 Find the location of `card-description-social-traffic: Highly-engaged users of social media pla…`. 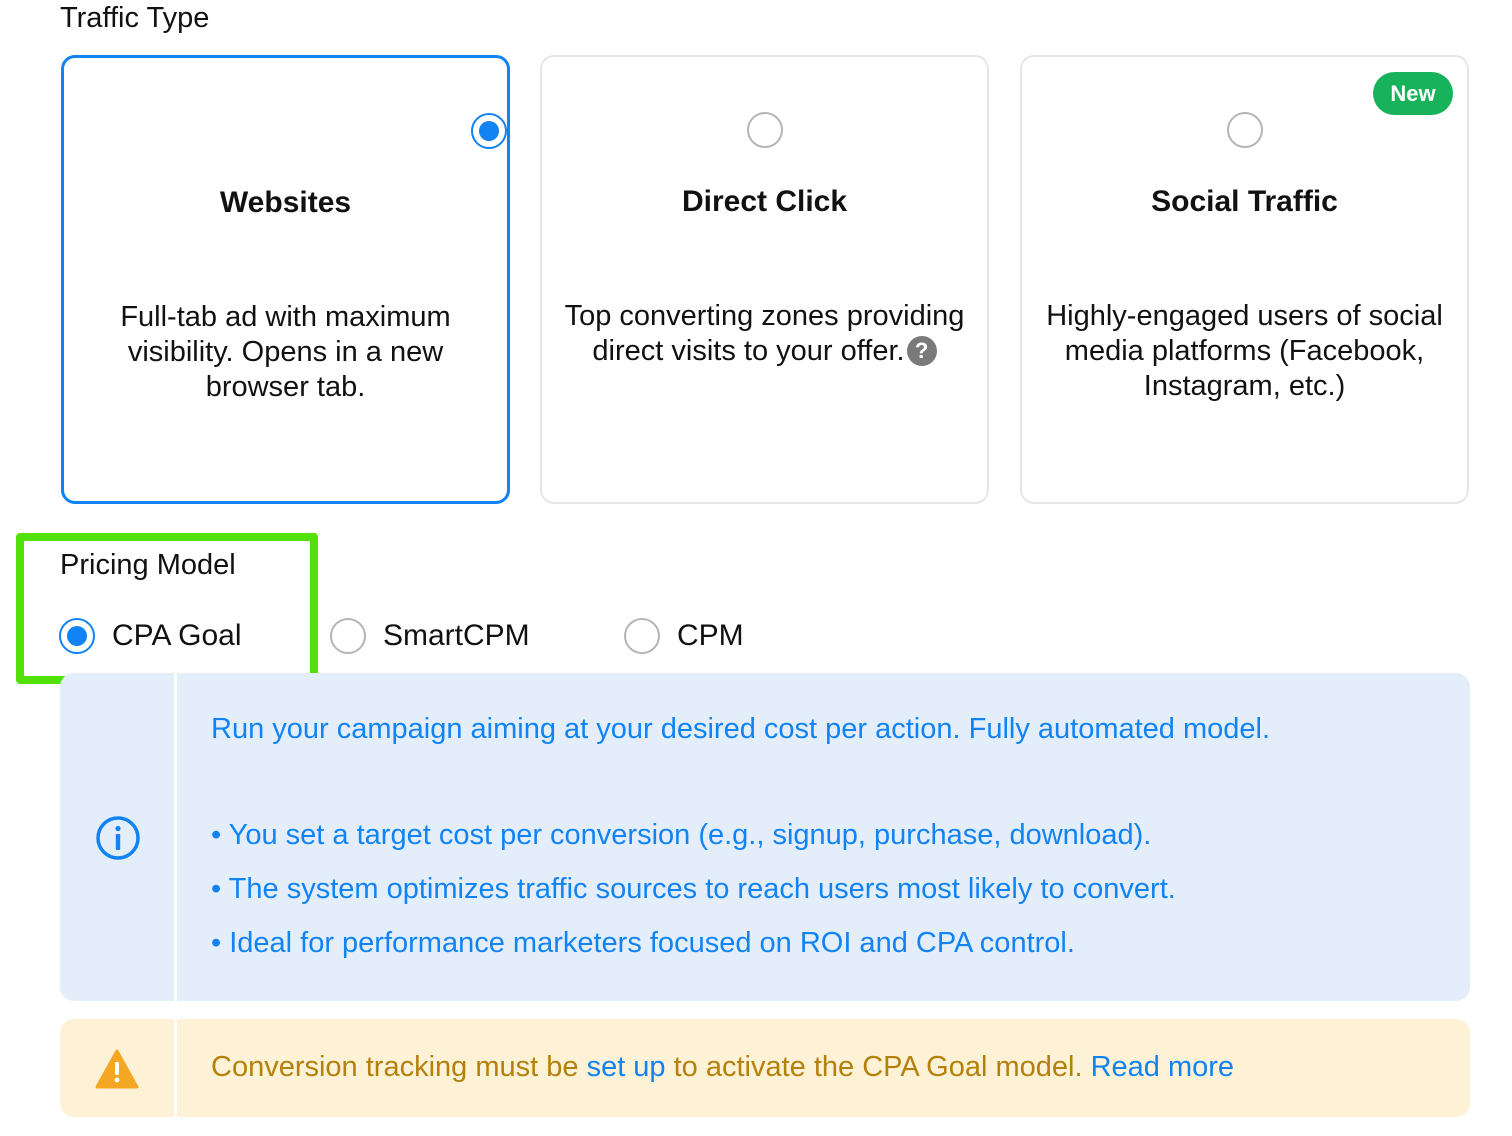

card-description-social-traffic: Highly-engaged users of social media pla… is located at coordinates (1244, 351).